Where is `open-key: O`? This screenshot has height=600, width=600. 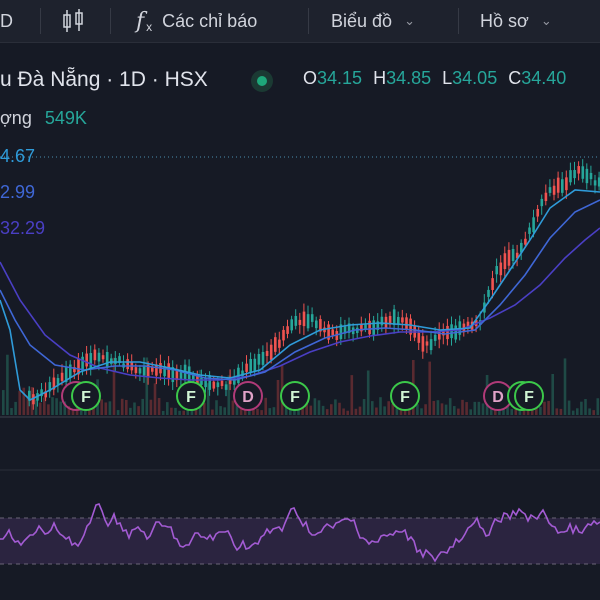
open-key: O is located at coordinates (310, 78).